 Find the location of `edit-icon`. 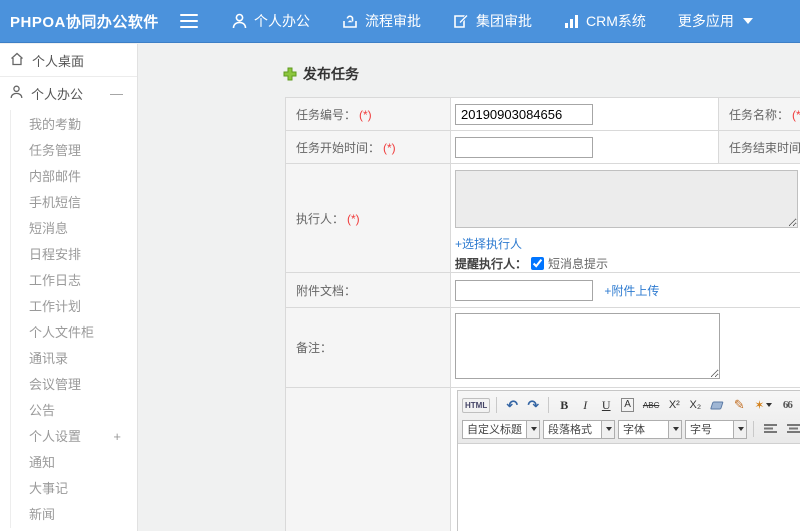

edit-icon is located at coordinates (461, 21).